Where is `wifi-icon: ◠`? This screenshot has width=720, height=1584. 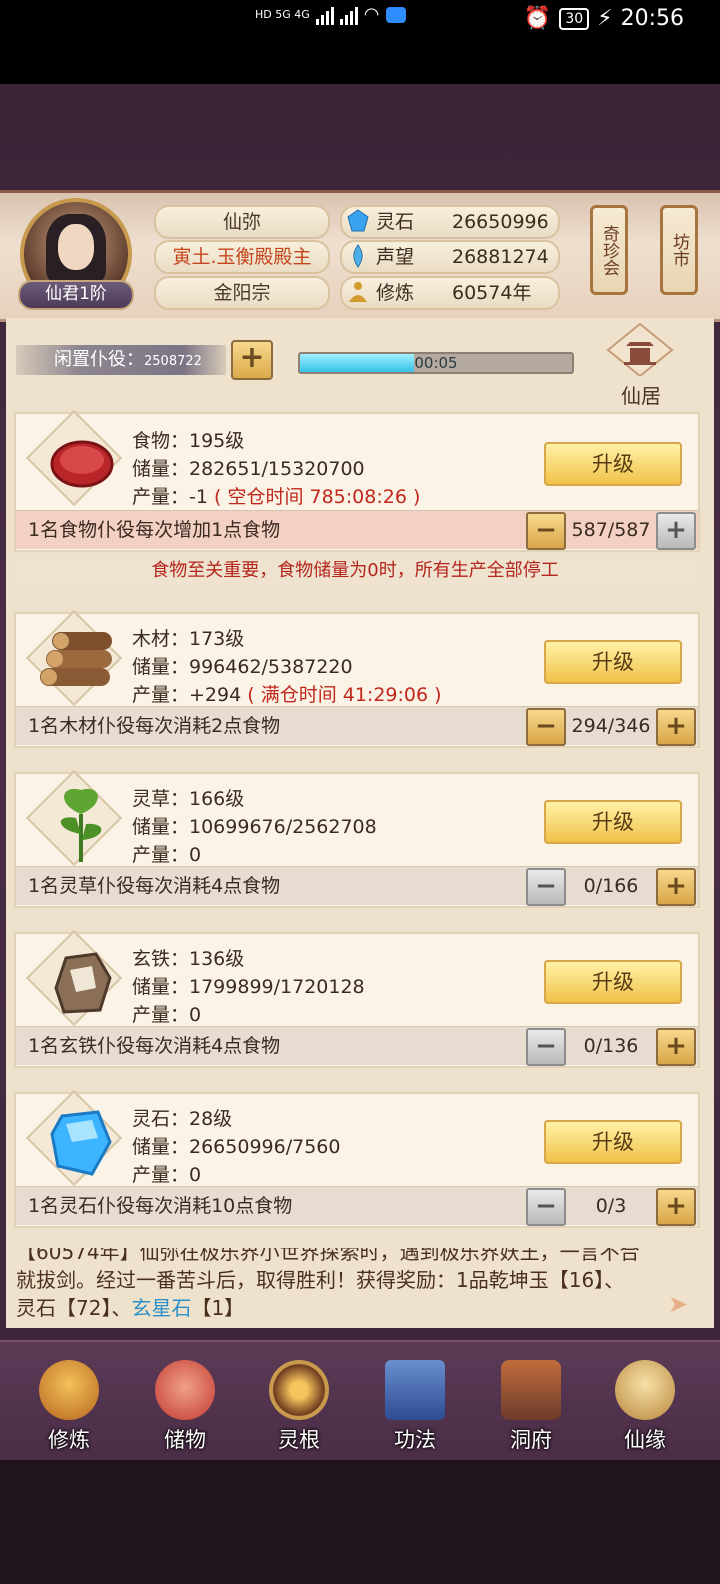 wifi-icon: ◠ is located at coordinates (371, 14).